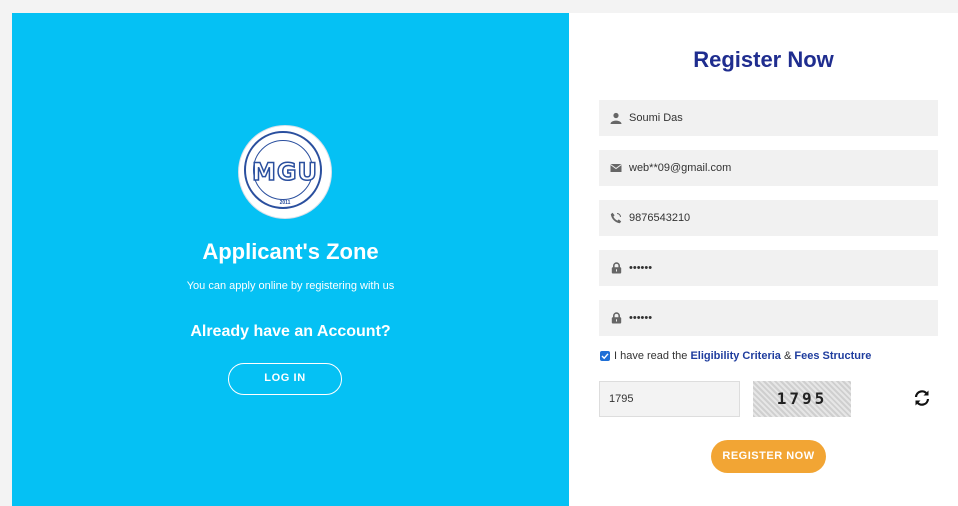 Image resolution: width=958 pixels, height=506 pixels. I want to click on confirm-password-field: ••••••, so click(768, 318).